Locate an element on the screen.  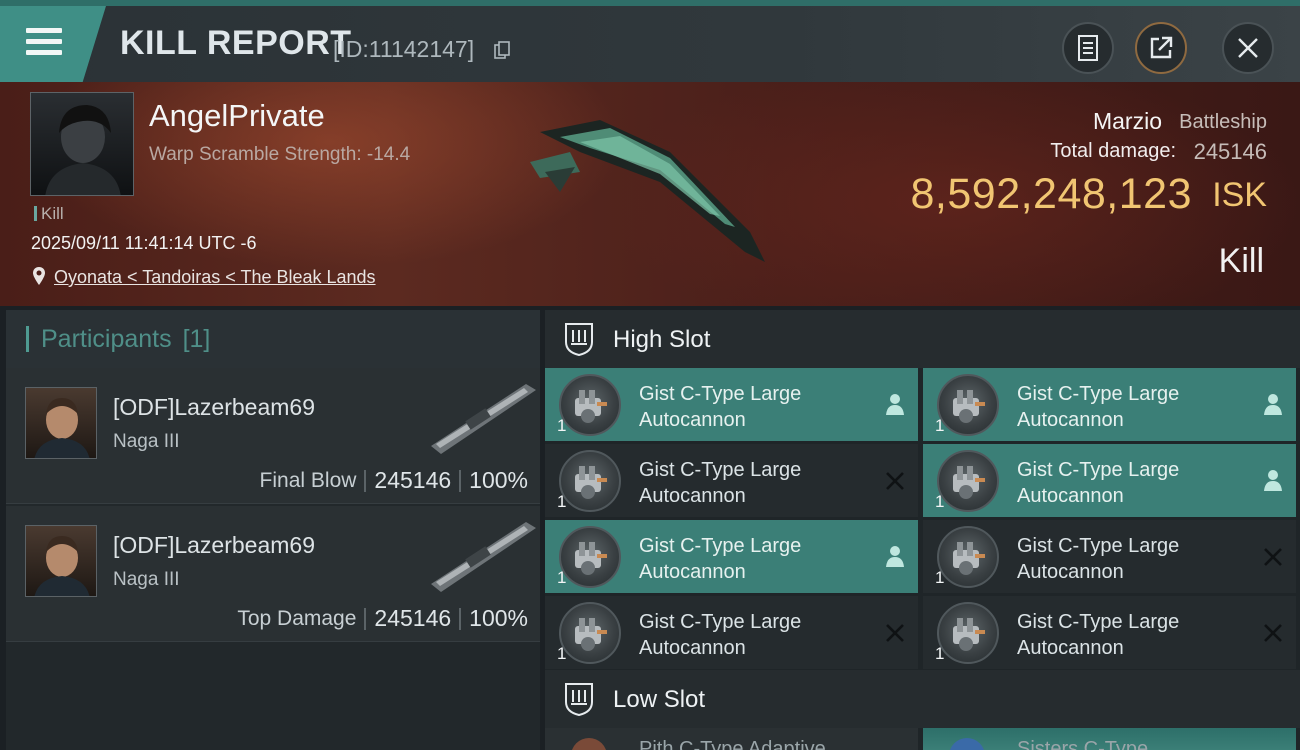
low-slot-module: Pith C-Type Adaptive is located at coordinates (731, 739).